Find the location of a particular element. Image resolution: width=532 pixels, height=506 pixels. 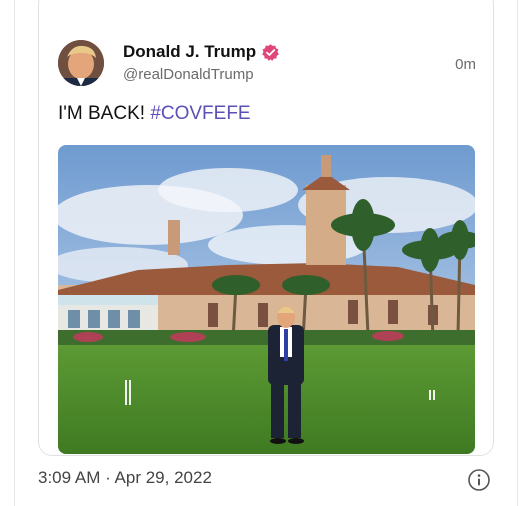

tweet-timestamp: 3:09 AM · Apr 29, 2022 is located at coordinates (125, 478).